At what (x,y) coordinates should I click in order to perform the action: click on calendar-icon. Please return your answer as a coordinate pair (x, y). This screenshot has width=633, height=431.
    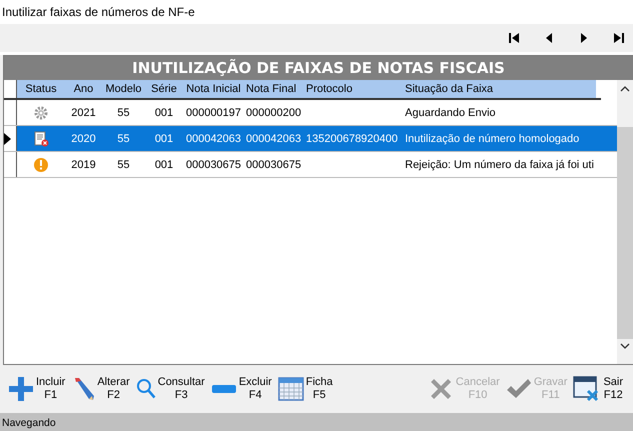
    Looking at the image, I should click on (291, 389).